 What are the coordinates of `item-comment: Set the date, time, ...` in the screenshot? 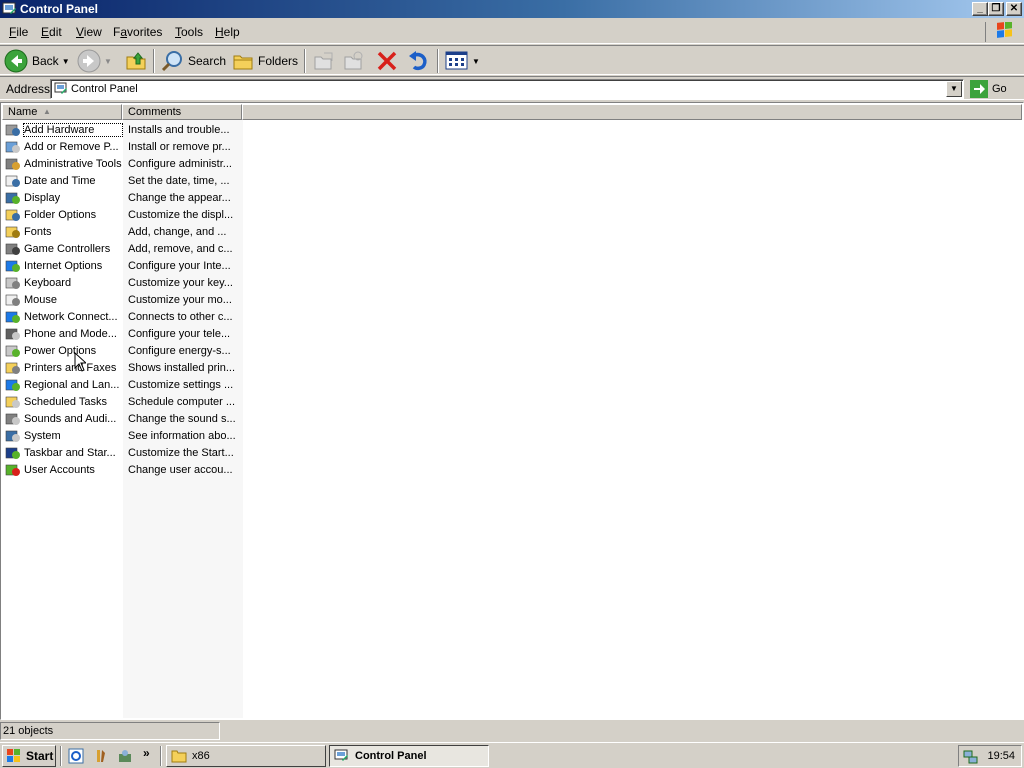 It's located at (179, 181).